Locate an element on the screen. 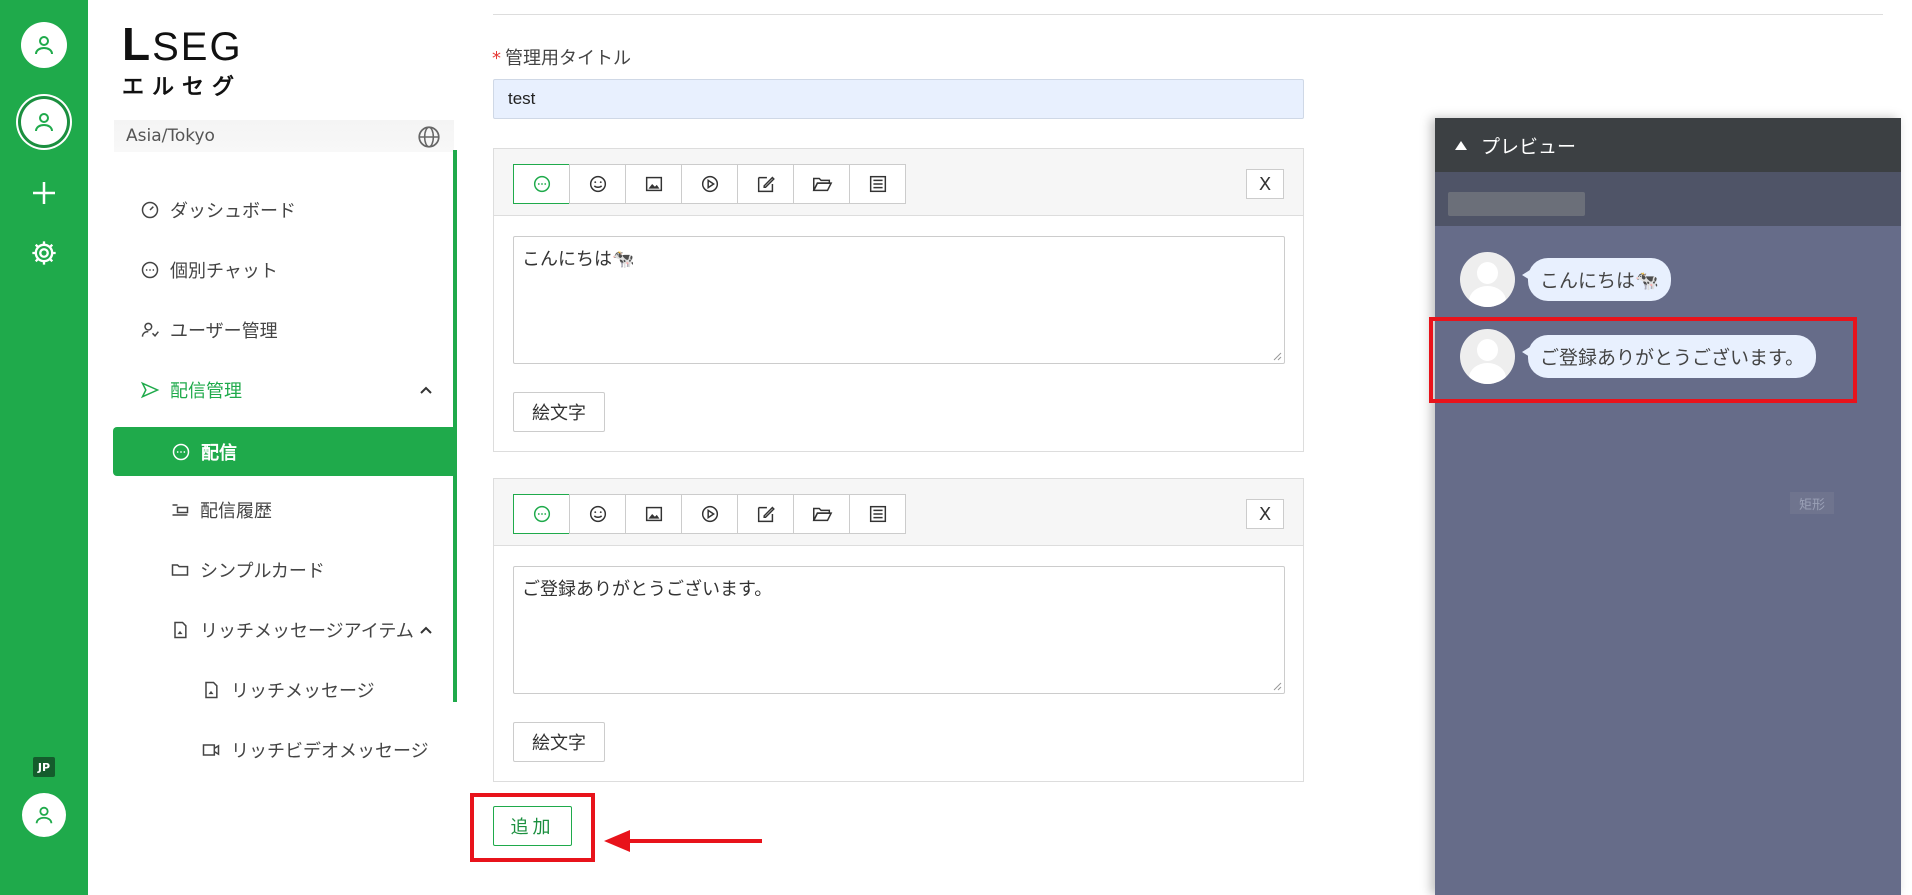 The width and height of the screenshot is (1912, 895). logo-text: SEG is located at coordinates (197, 47).